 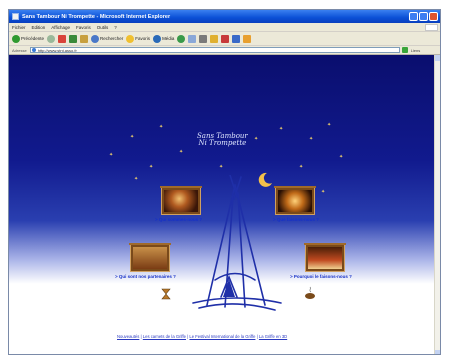 I want to click on extra-button, so click(x=247, y=38).